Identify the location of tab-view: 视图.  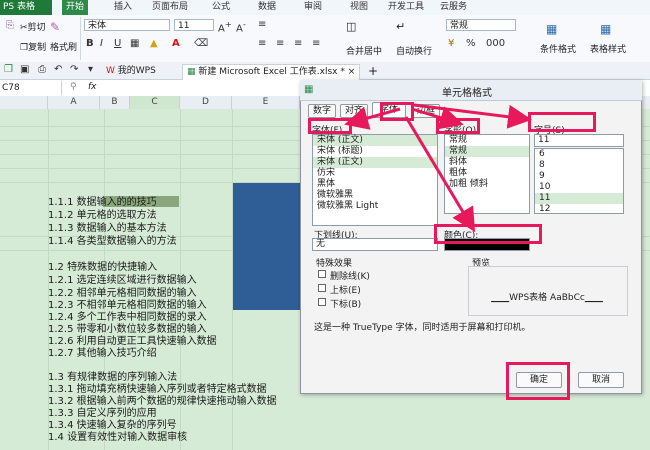
(359, 7).